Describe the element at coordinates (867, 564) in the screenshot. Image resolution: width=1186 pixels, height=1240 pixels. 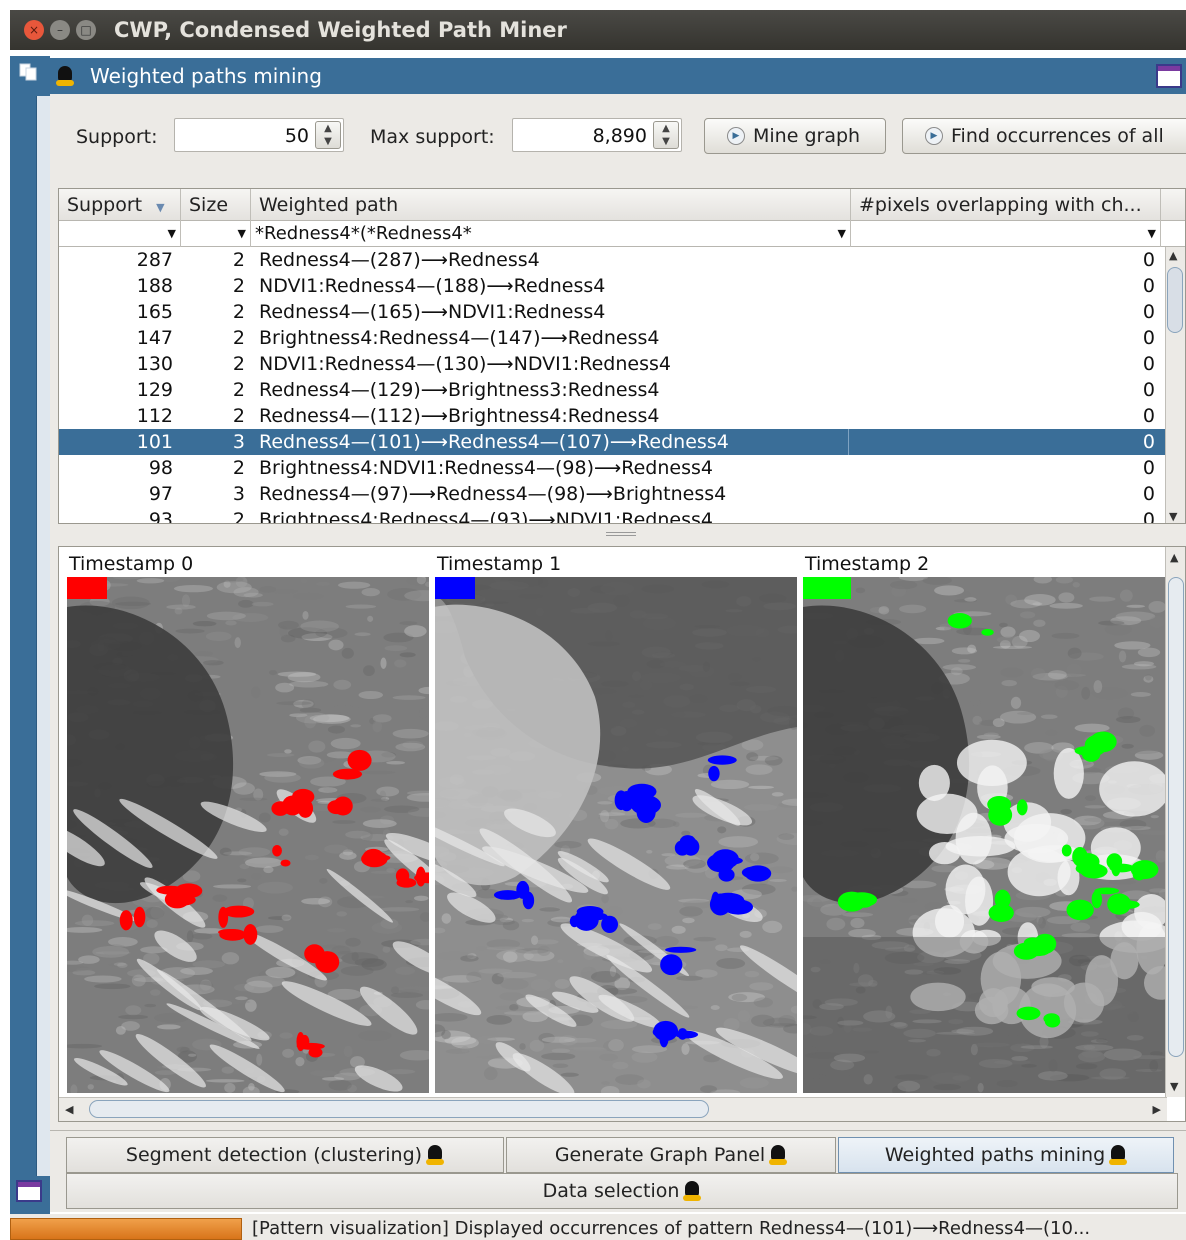
I see `timestamp-label: Timestamp 2` at that location.